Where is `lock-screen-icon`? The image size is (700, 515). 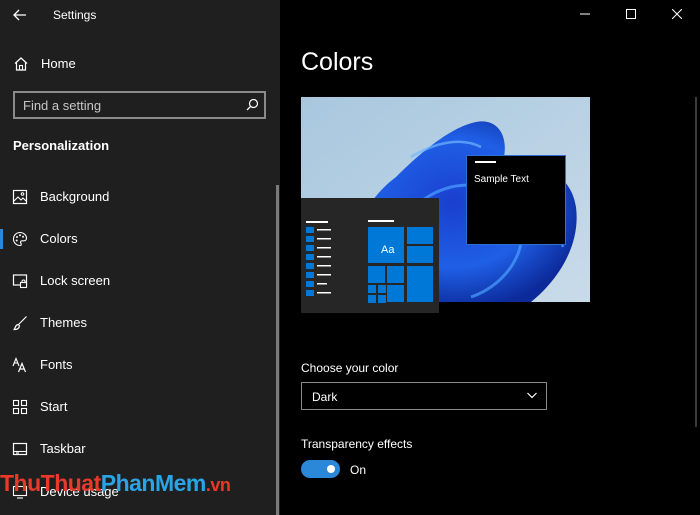 lock-screen-icon is located at coordinates (20, 281).